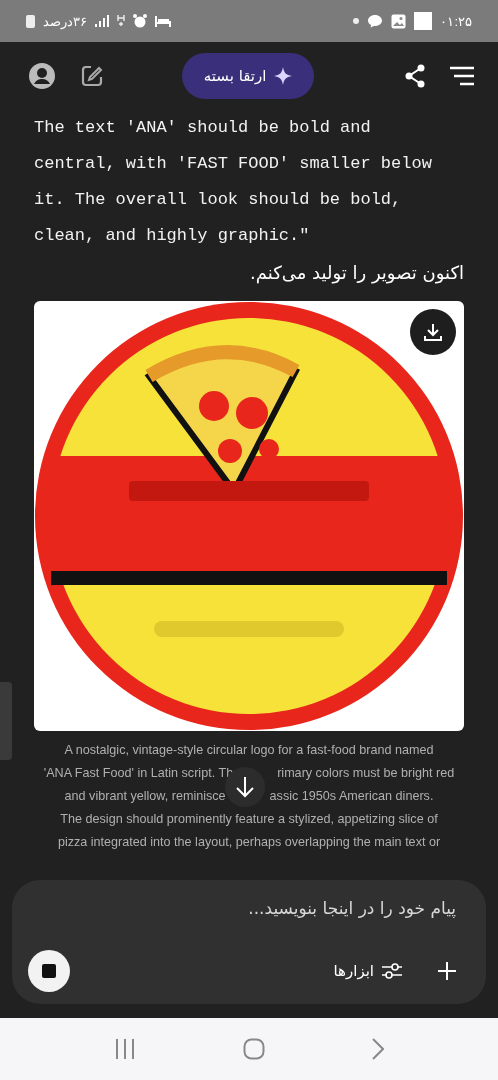 The height and width of the screenshot is (1080, 498). Describe the element at coordinates (433, 332) in the screenshot. I see `download-icon` at that location.